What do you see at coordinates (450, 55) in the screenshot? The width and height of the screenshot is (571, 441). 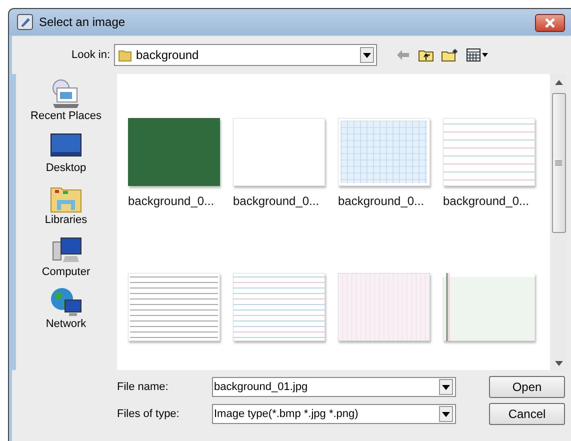 I see `new-folder-icon` at bounding box center [450, 55].